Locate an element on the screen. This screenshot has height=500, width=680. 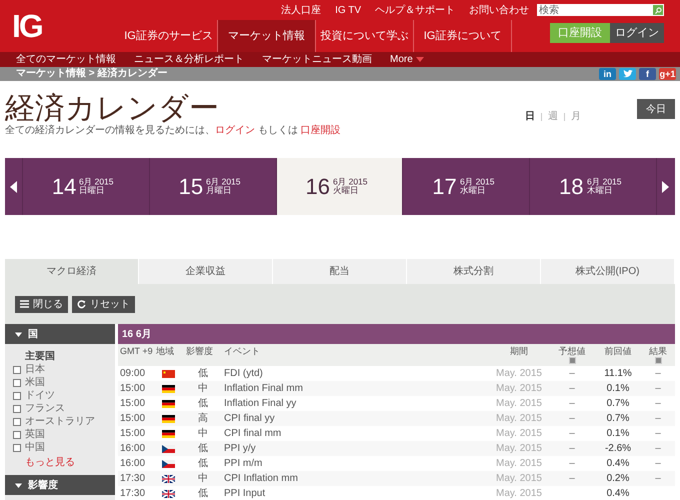
filter-header: 影響度 is located at coordinates (60, 485).